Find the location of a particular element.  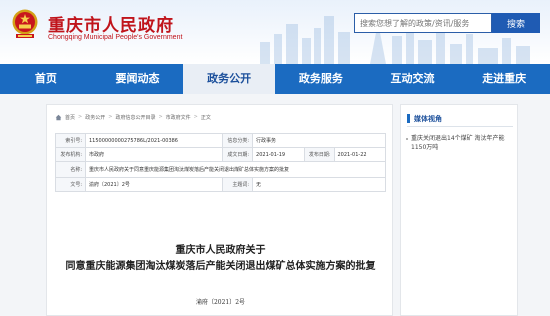

nav-item-news: 要闻动态 is located at coordinates (138, 79).